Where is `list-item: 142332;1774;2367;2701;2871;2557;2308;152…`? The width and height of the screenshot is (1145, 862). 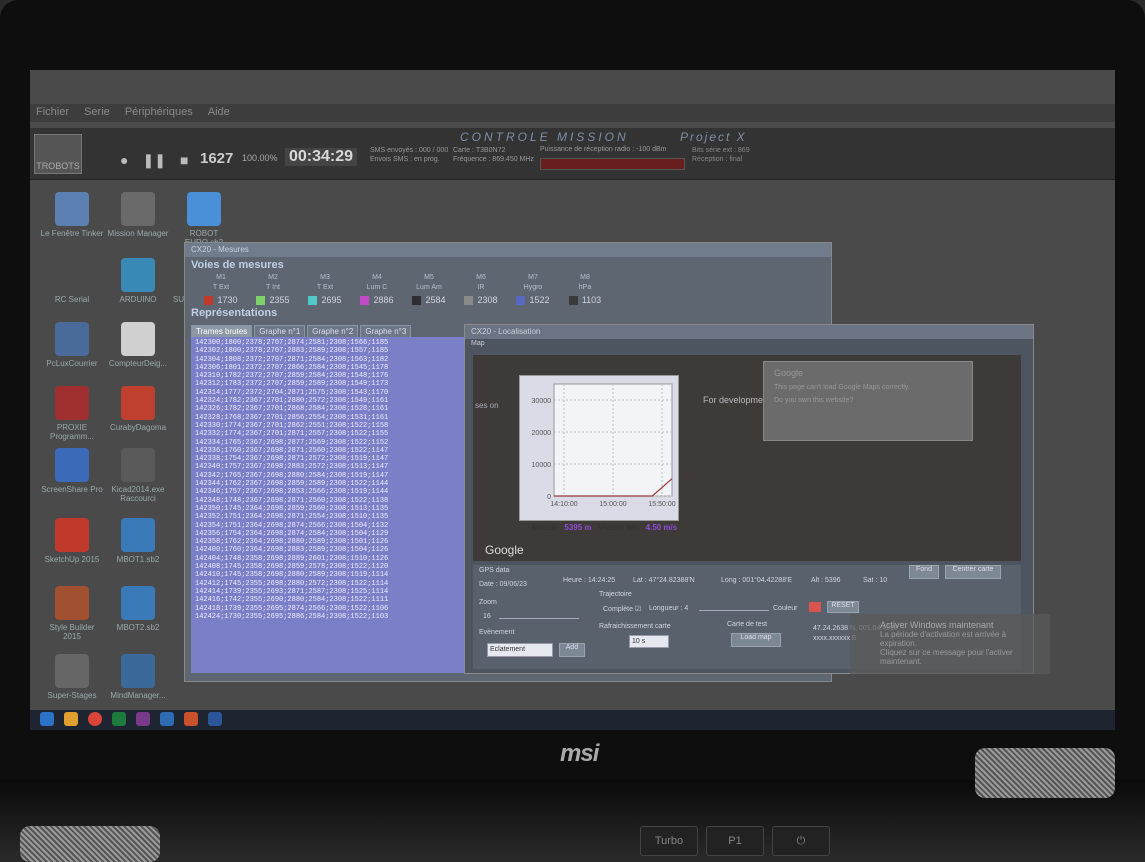
list-item: 142332;1774;2367;2701;2871;2557;2308;152… is located at coordinates (292, 434).